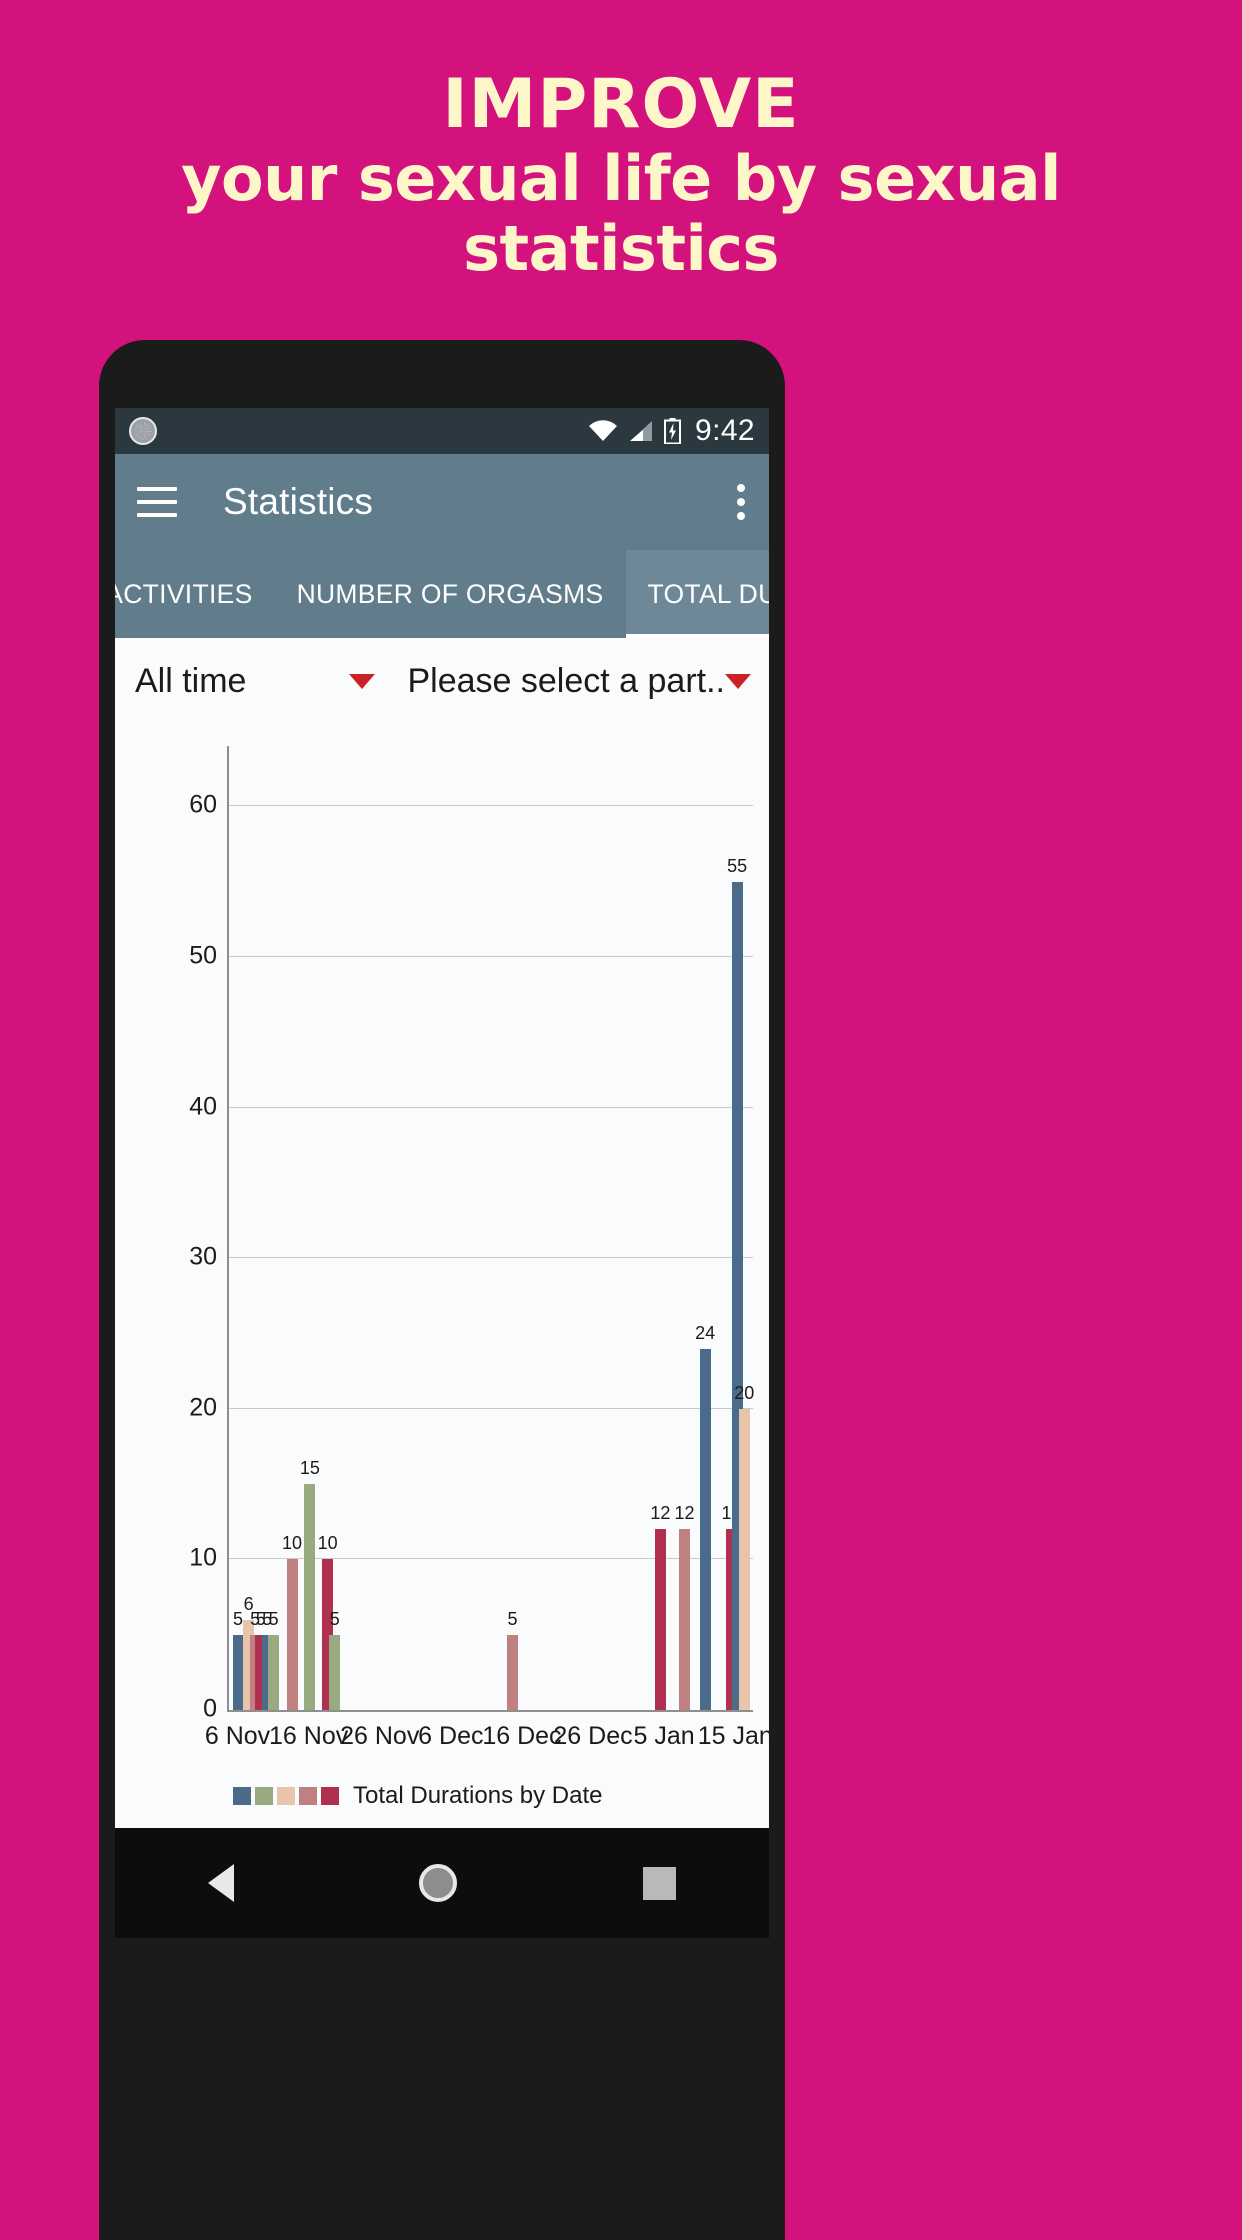 Image resolution: width=1242 pixels, height=2240 pixels. I want to click on x-axis-tick-label: 15 Jan, so click(733, 1736).